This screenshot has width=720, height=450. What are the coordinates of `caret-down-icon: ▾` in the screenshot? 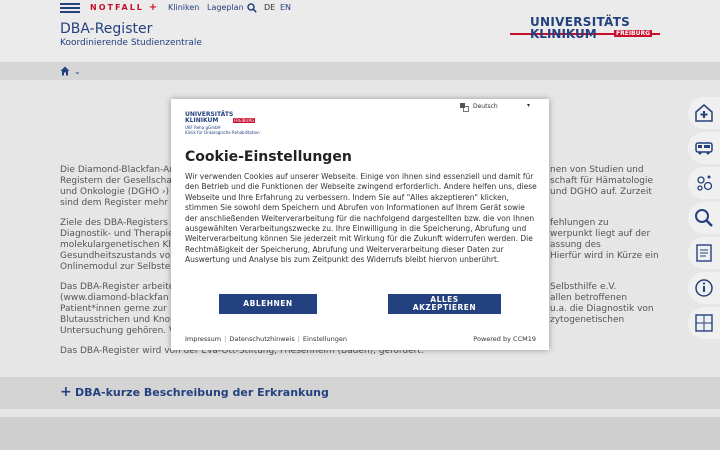 It's located at (529, 105).